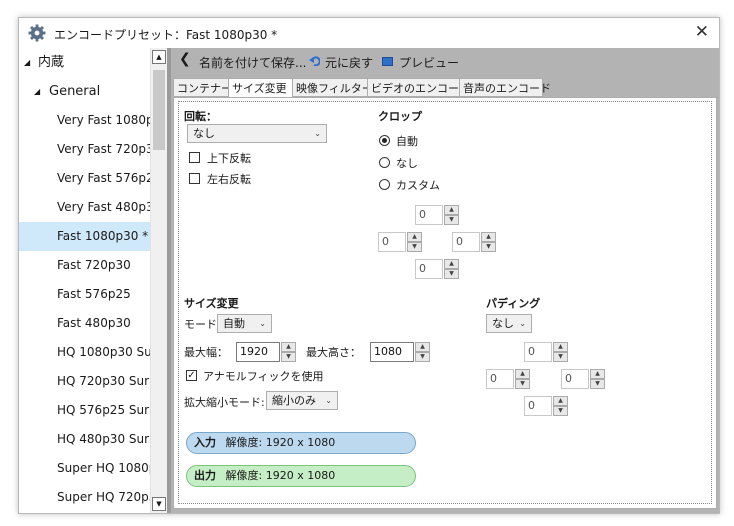 The image size is (734, 526). What do you see at coordinates (103, 178) in the screenshot?
I see `preset-item-label: Very Fast 576p25` at bounding box center [103, 178].